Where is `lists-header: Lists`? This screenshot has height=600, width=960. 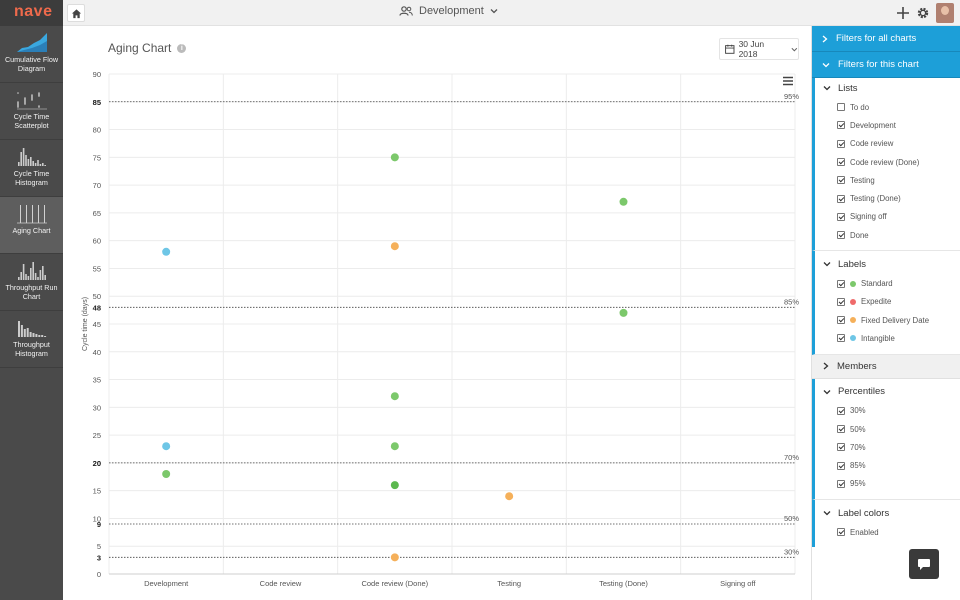
lists-header: Lists is located at coordinates (887, 88).